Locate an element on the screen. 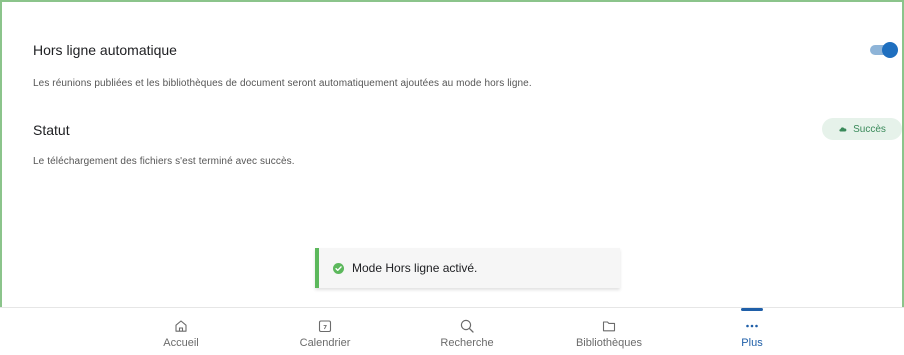 This screenshot has height=355, width=904. nav-label: Plus is located at coordinates (752, 343).